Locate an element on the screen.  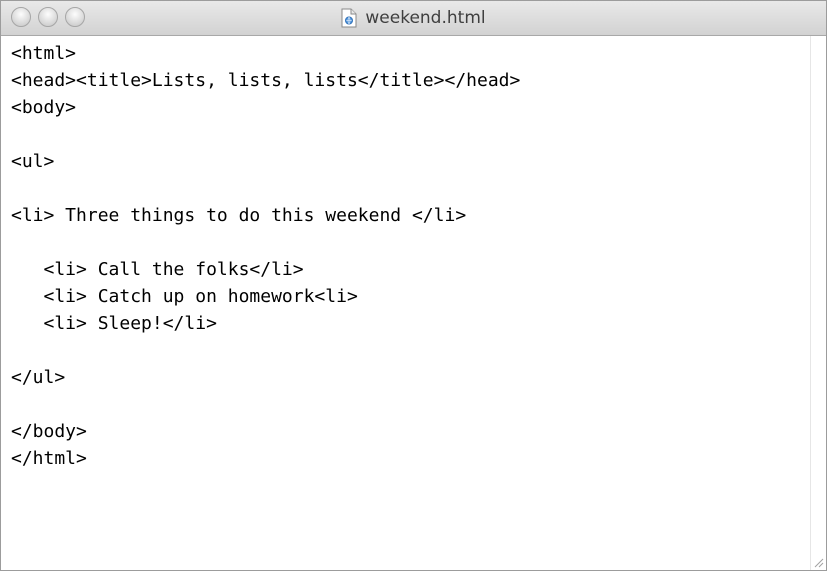
window-controls is located at coordinates (48, 17).